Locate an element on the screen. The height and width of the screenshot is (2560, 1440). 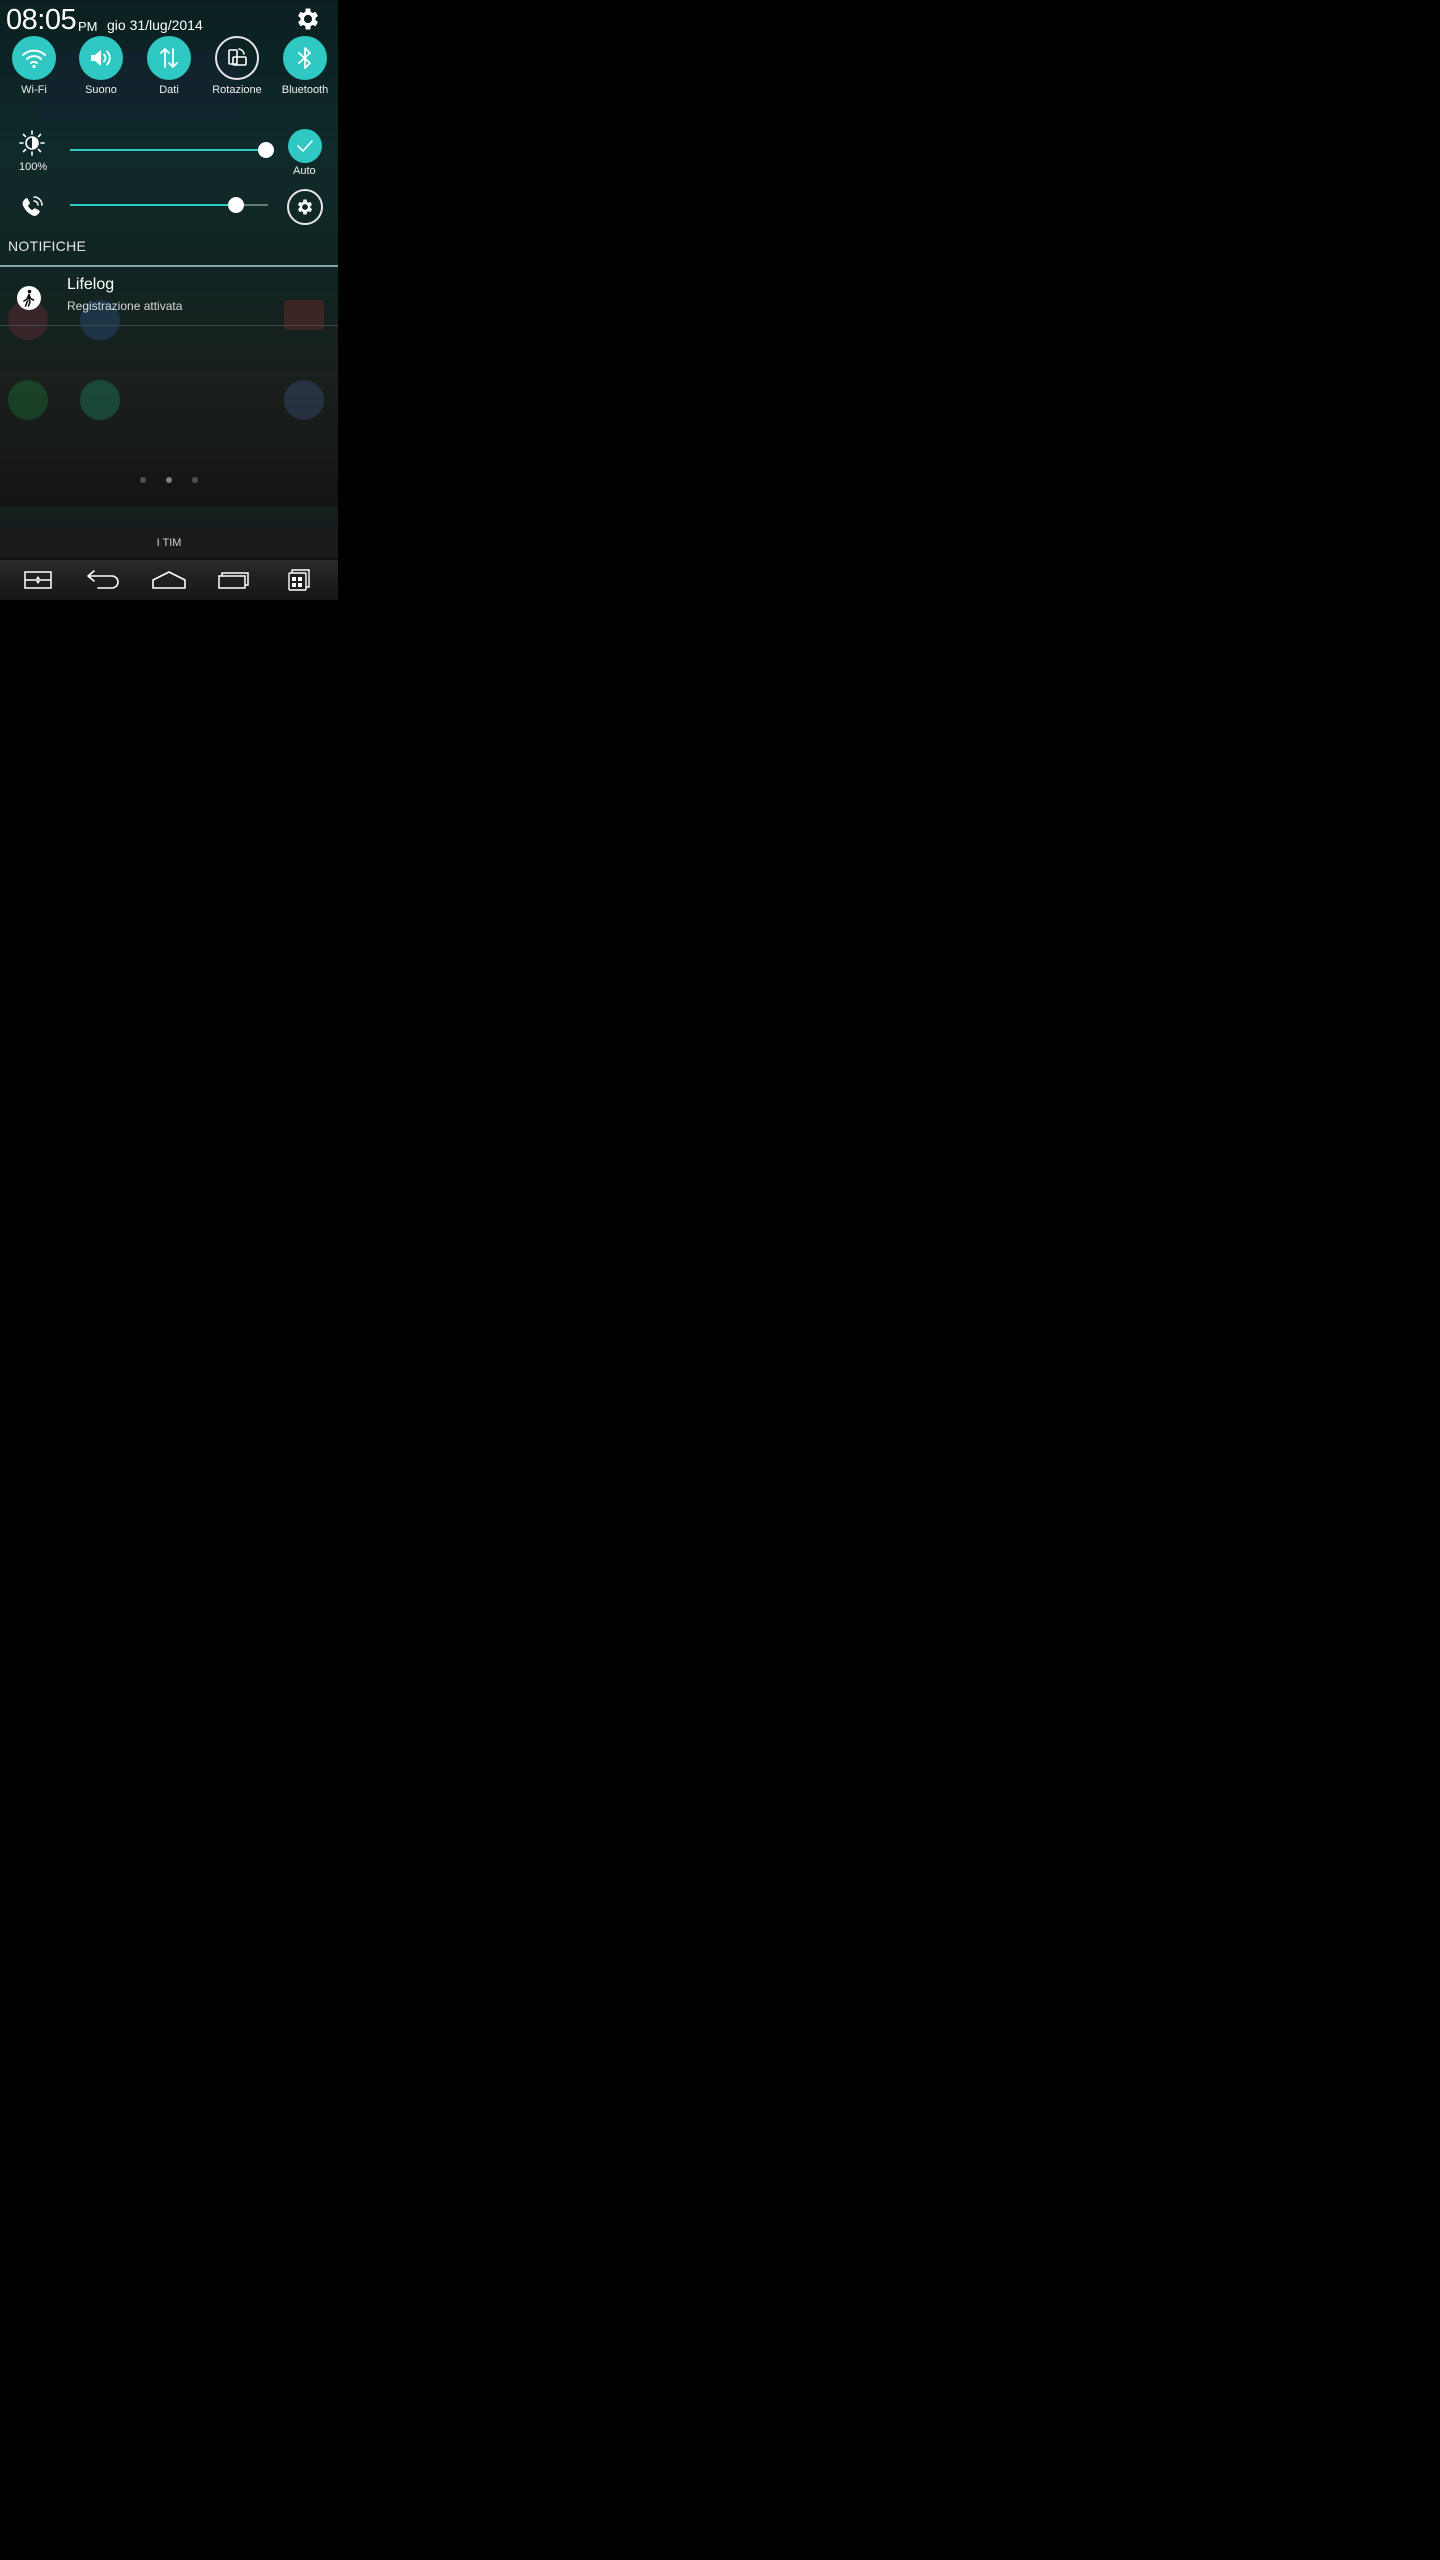
data-arrows-icon is located at coordinates (169, 58).